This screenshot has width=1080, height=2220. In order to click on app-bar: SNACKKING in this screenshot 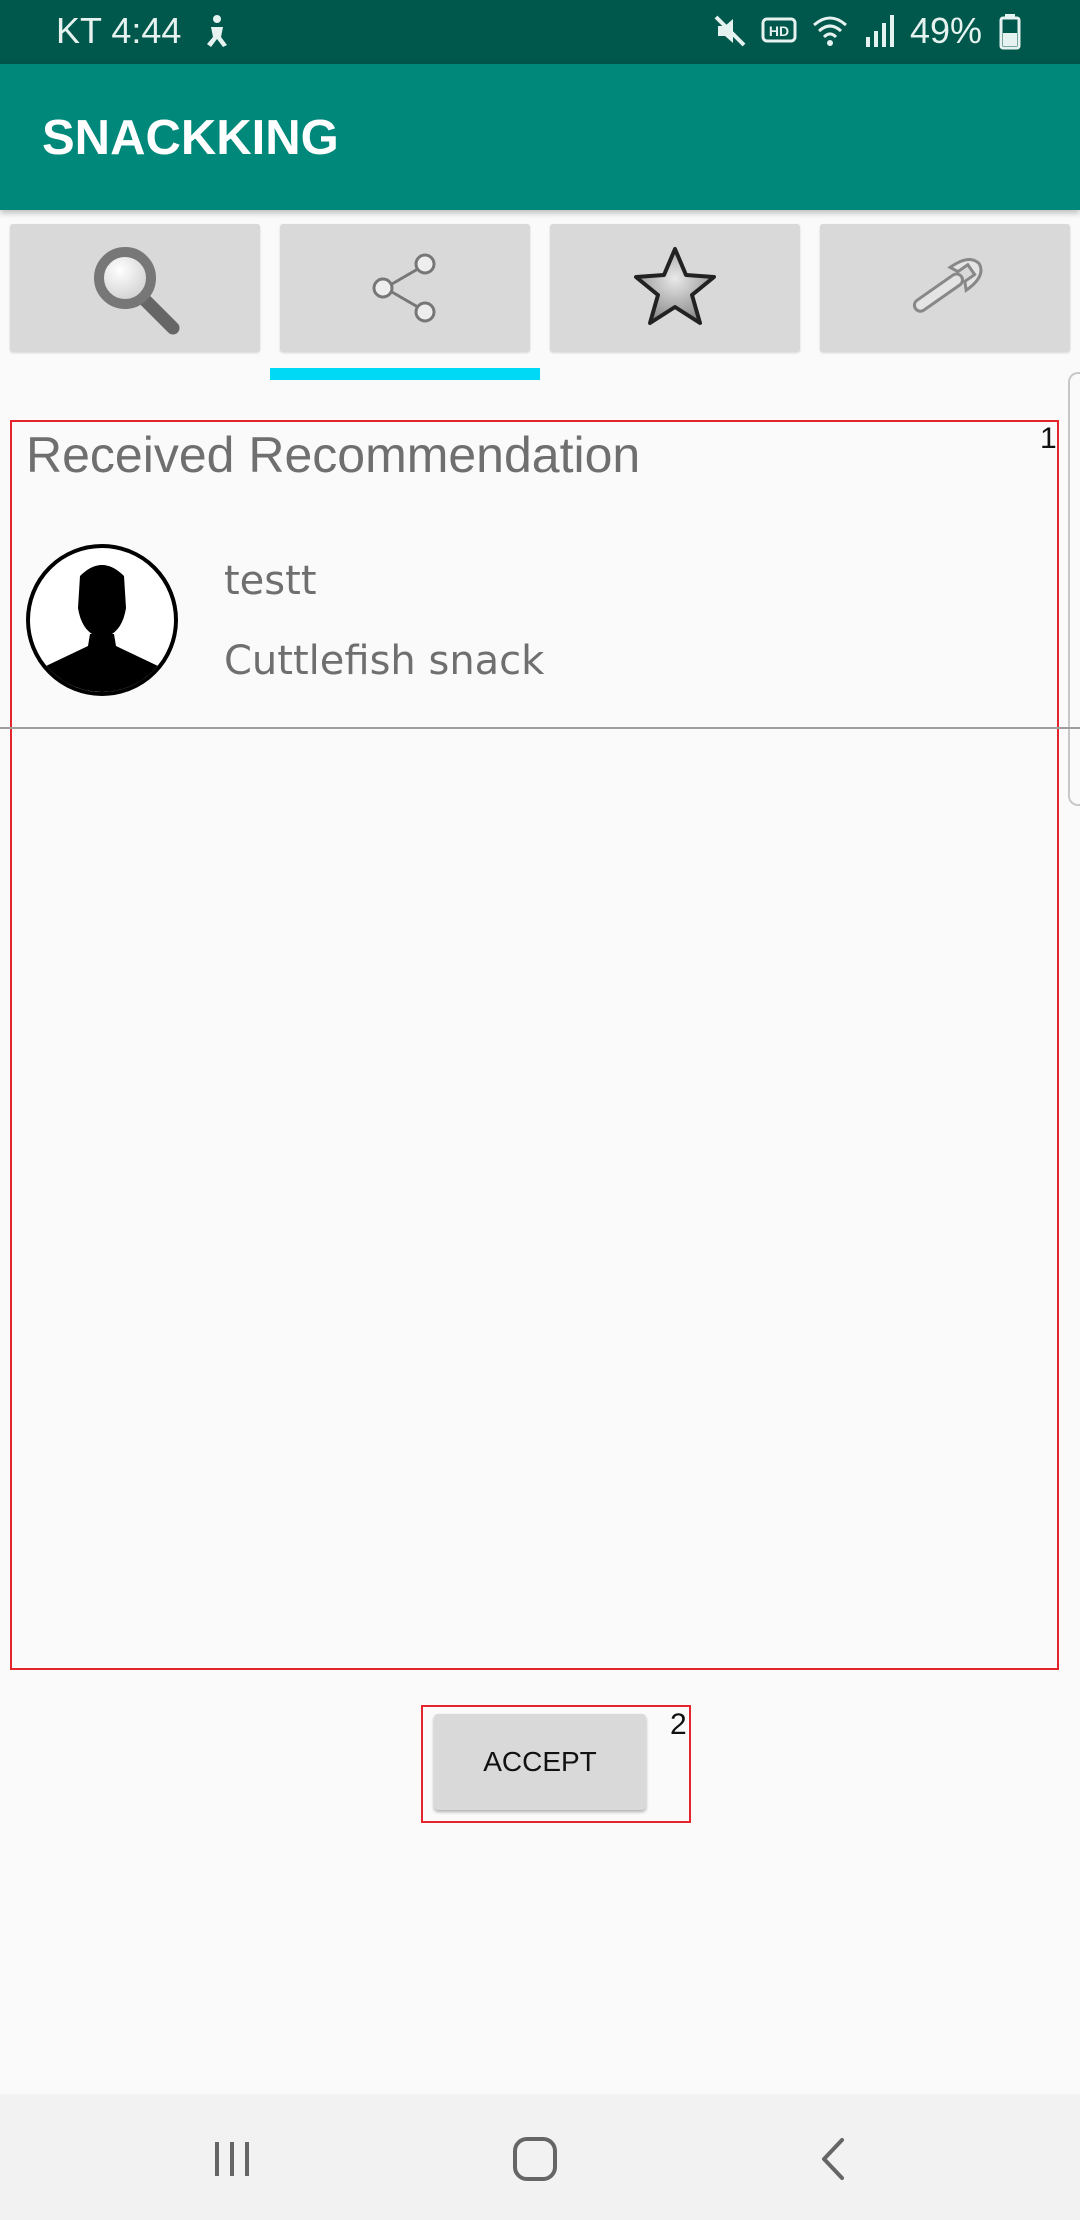, I will do `click(540, 137)`.